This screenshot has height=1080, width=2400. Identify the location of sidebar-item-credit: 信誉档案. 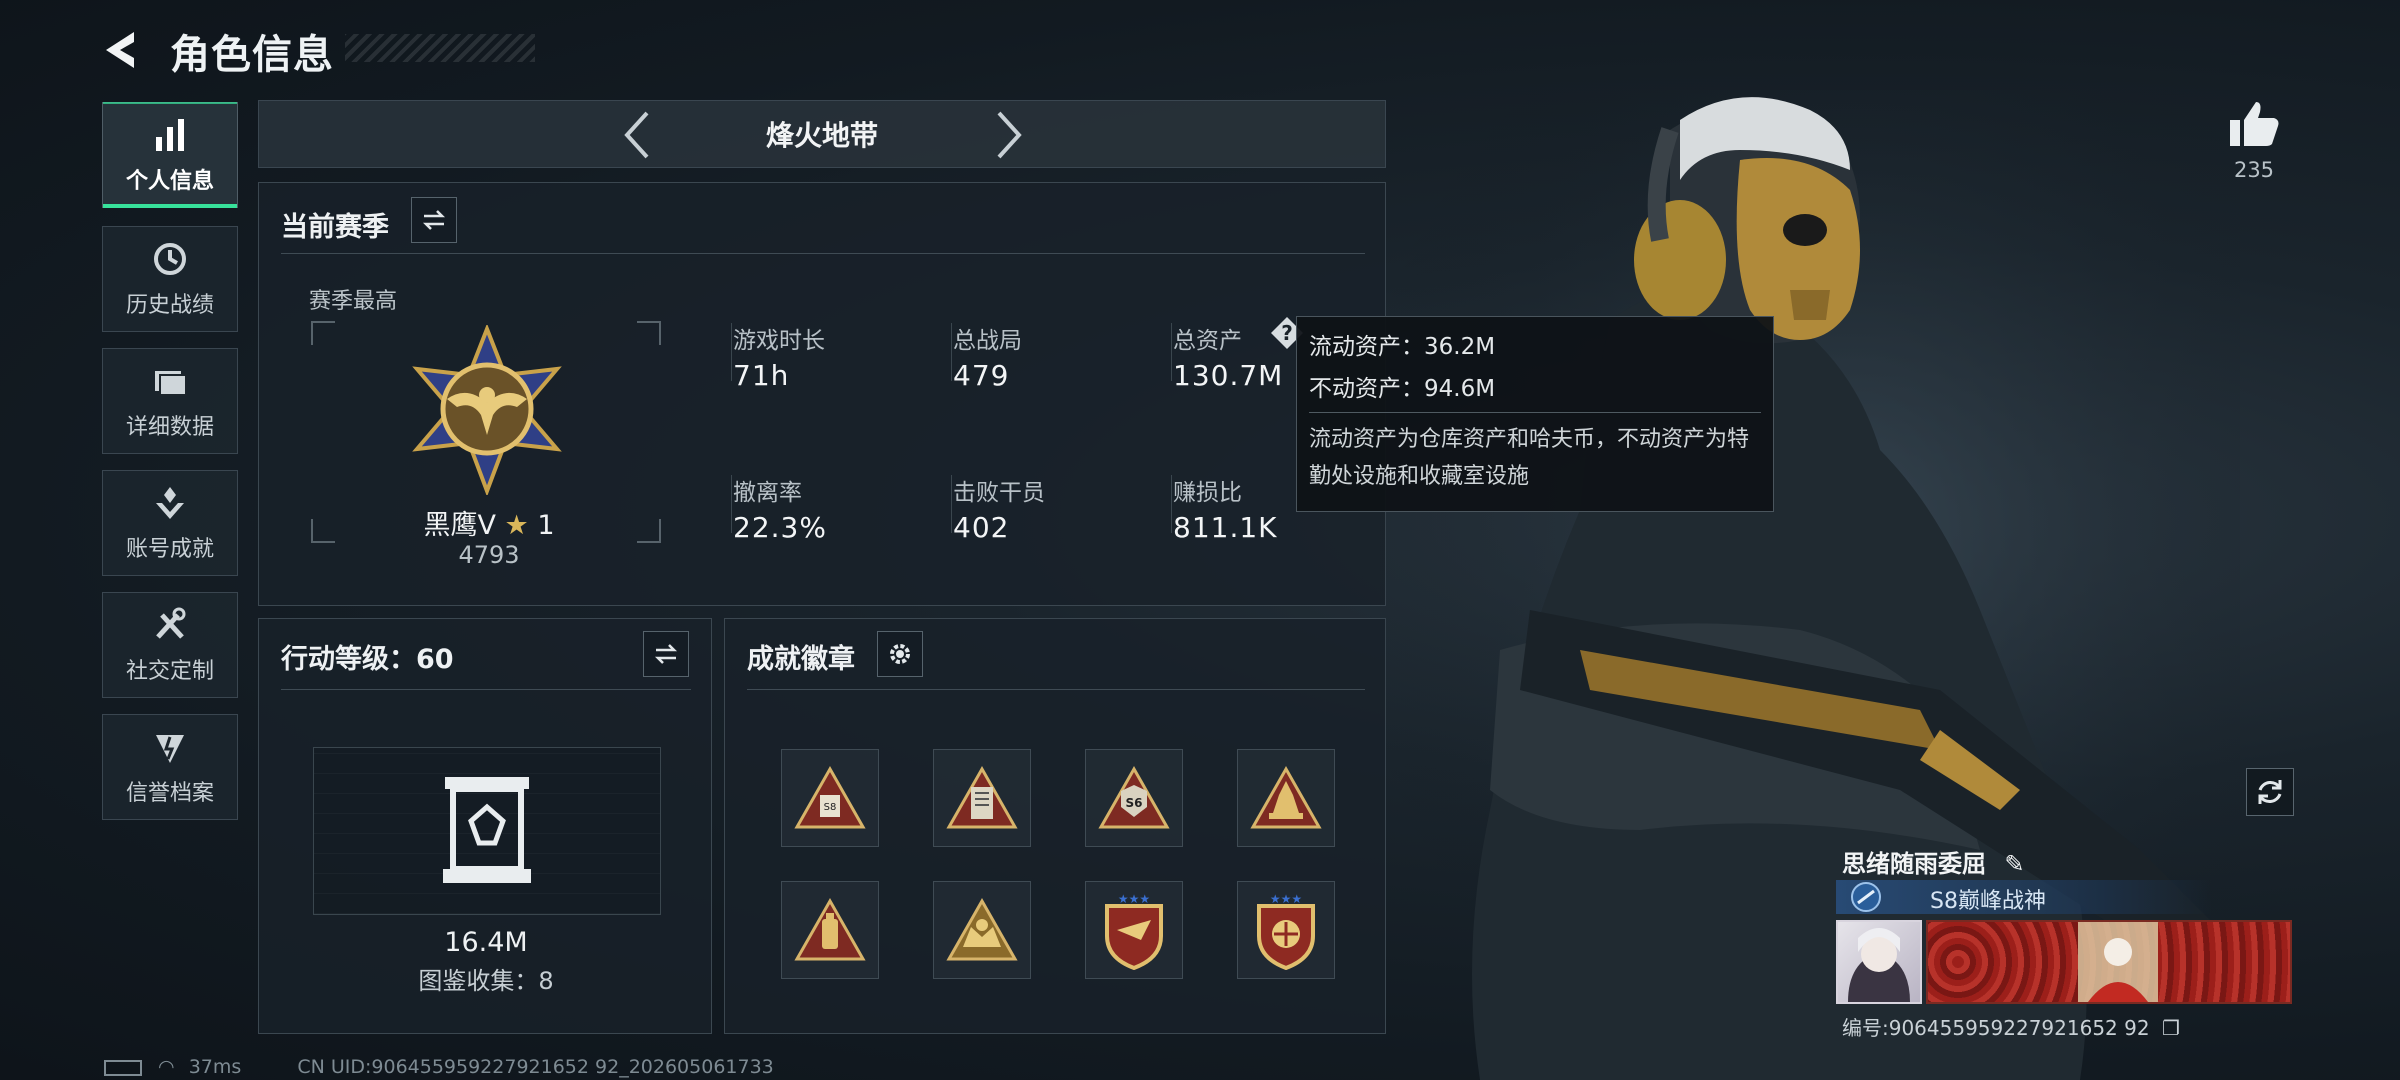
(170, 767).